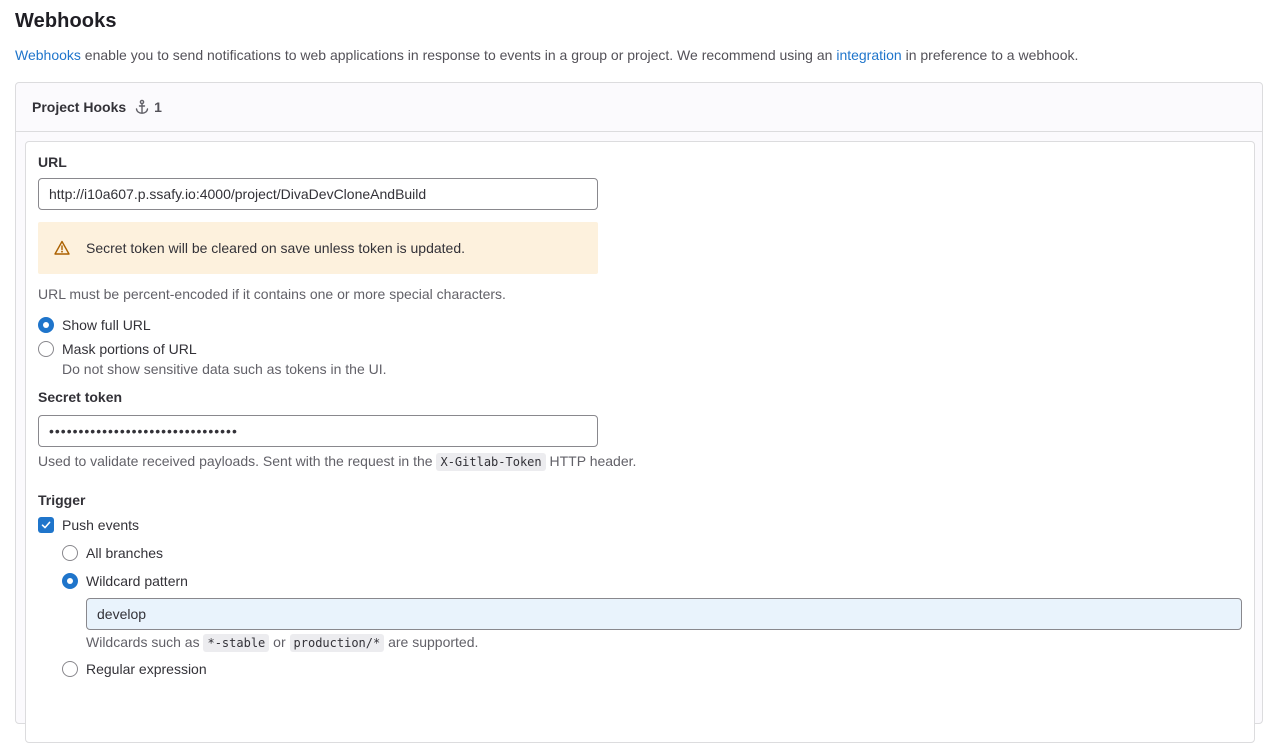 The height and width of the screenshot is (743, 1270). I want to click on webhooks-docs-link: Webhooks, so click(48, 55).